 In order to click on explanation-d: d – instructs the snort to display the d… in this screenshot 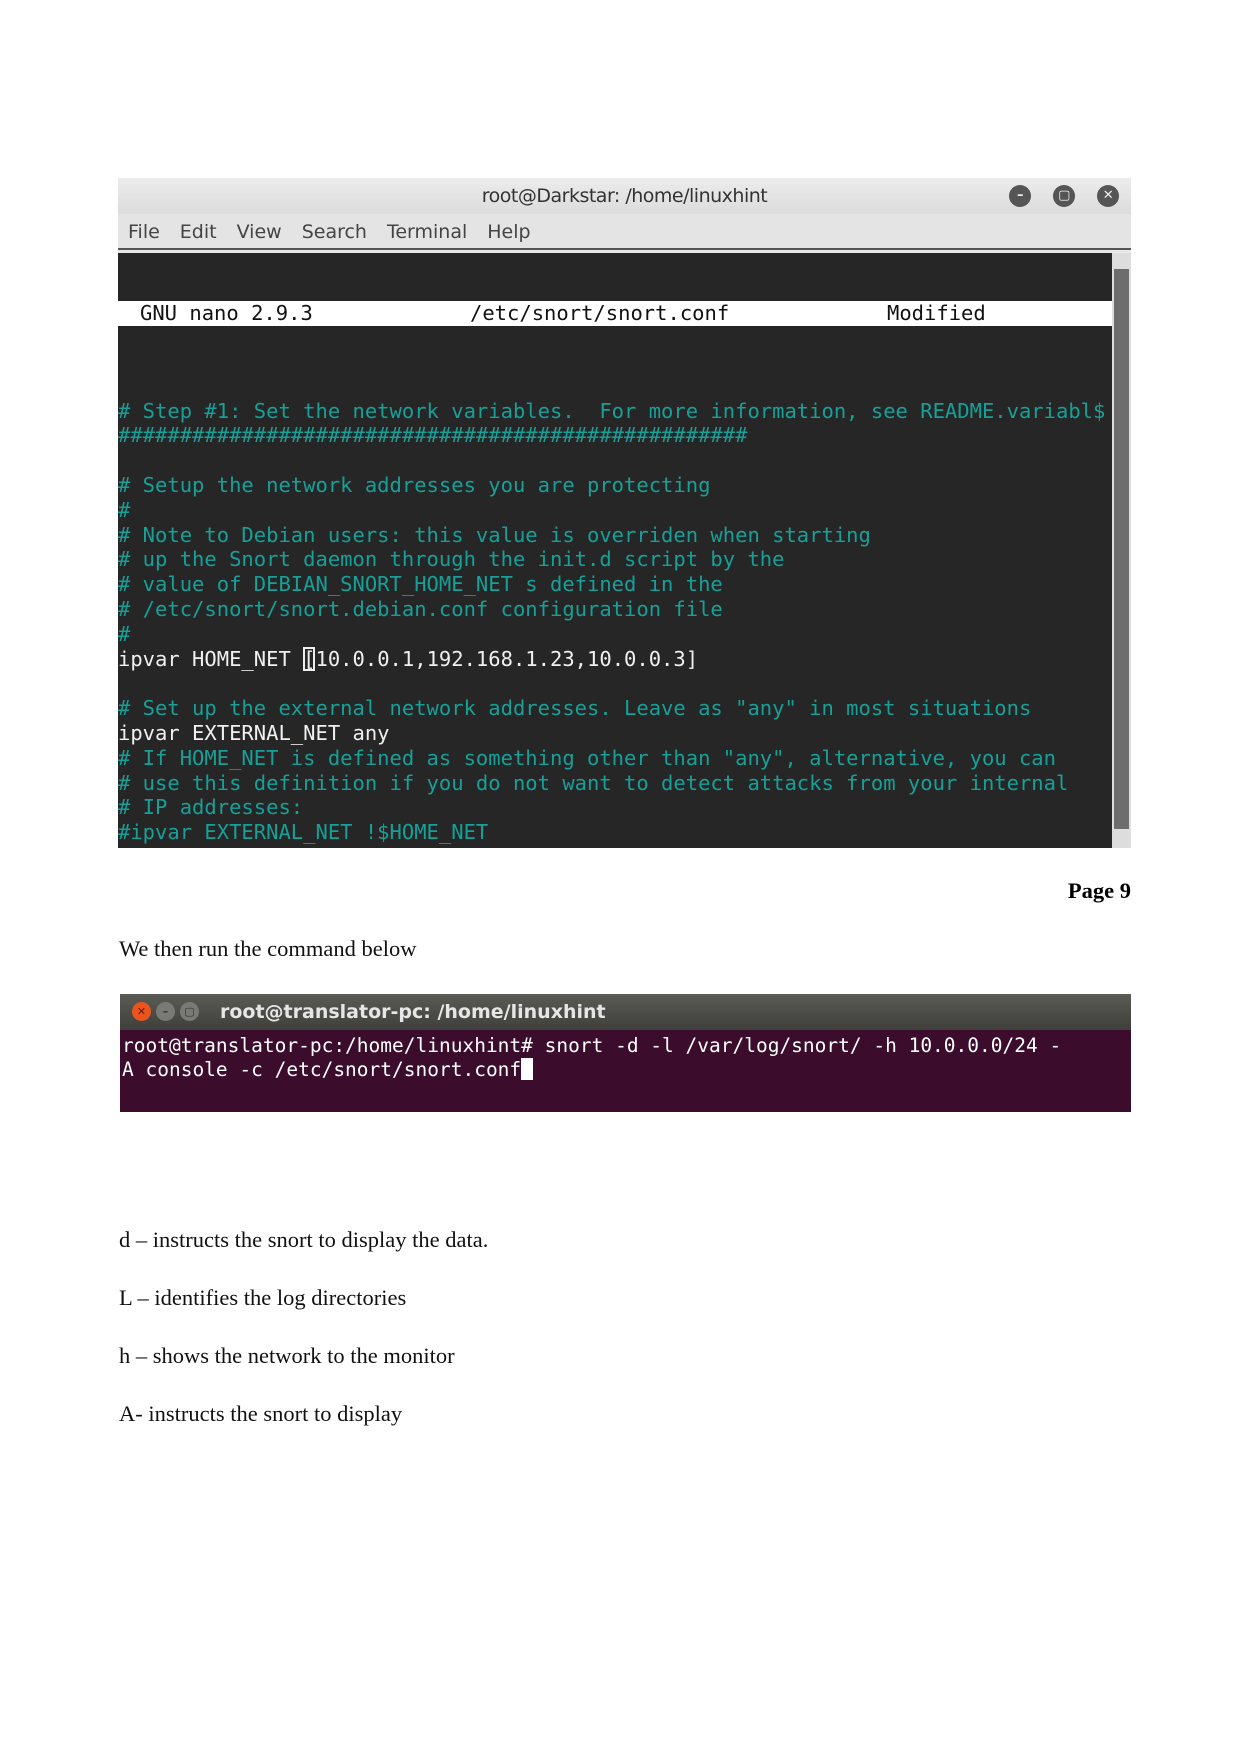, I will do `click(304, 1239)`.